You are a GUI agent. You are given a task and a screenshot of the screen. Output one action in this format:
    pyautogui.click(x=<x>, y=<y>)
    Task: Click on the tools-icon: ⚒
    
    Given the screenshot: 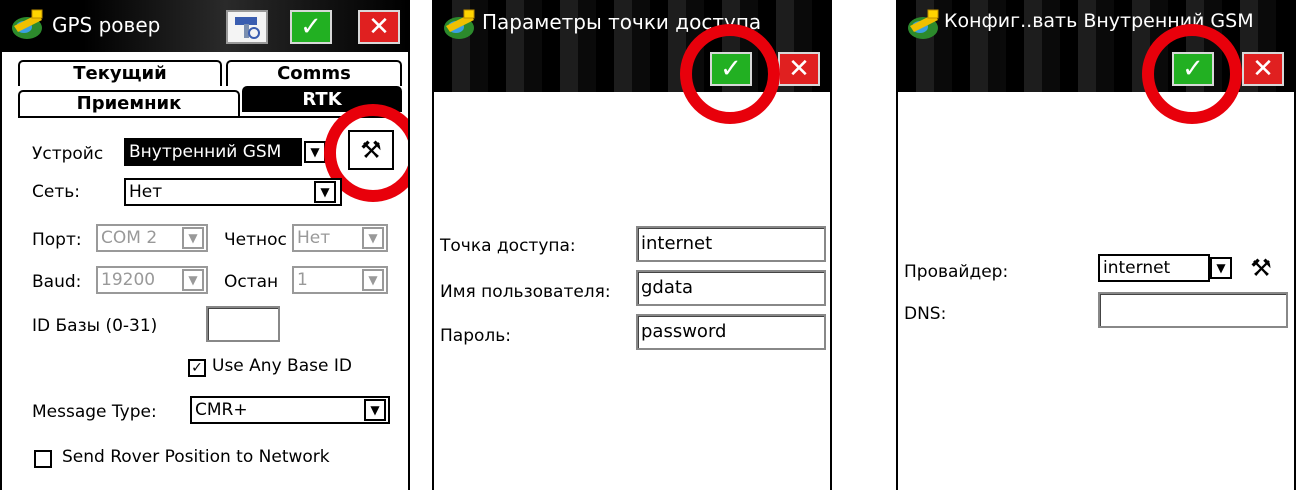 What is the action you would take?
    pyautogui.click(x=1261, y=268)
    